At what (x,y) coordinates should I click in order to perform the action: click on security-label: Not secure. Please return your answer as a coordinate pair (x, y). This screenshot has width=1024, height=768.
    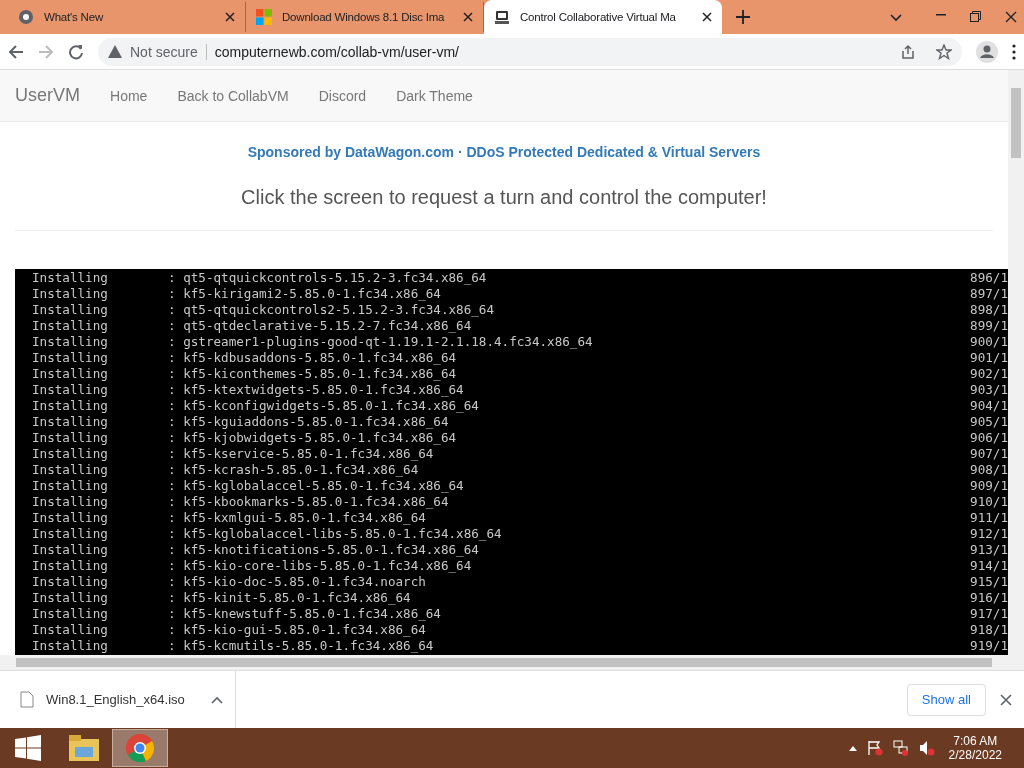
    Looking at the image, I should click on (168, 51).